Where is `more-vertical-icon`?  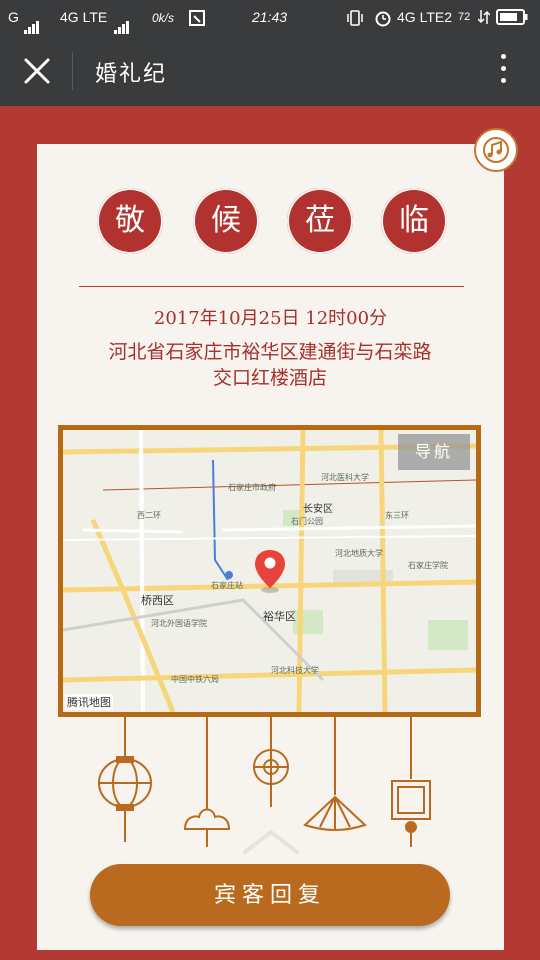 more-vertical-icon is located at coordinates (503, 72).